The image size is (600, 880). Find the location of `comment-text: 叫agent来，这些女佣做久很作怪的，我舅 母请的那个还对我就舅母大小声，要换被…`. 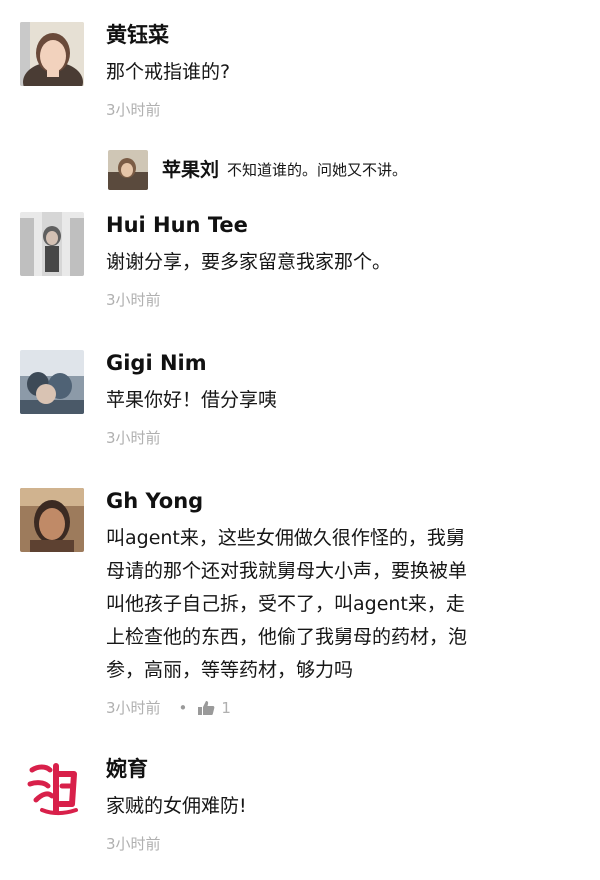

comment-text: 叫agent来，这些女佣做久很作怪的，我舅 母请的那个还对我就舅母大小声，要换被… is located at coordinates (343, 604).